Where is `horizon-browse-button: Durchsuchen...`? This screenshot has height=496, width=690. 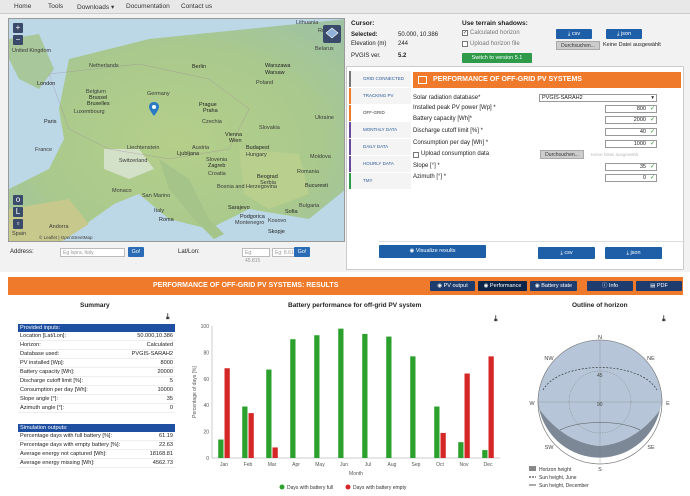
horizon-browse-button: Durchsuchen... is located at coordinates (578, 45).